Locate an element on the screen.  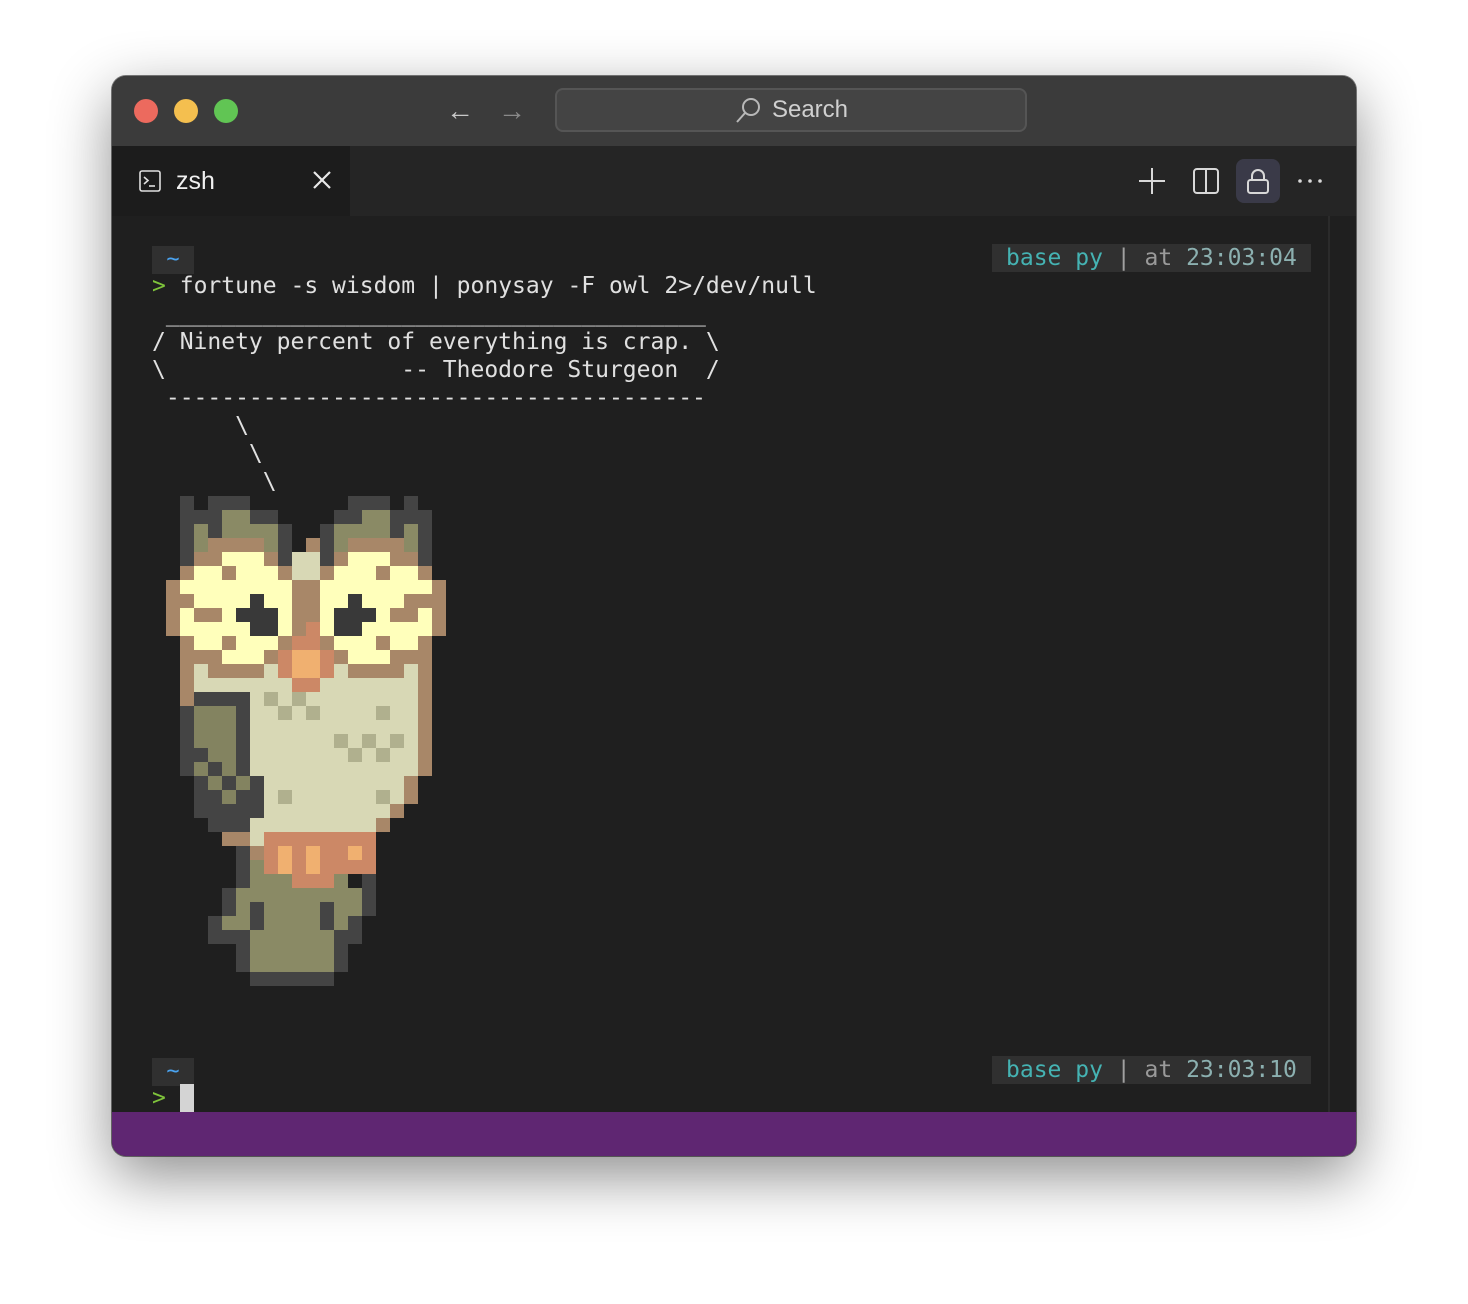
close-window-button is located at coordinates (146, 111).